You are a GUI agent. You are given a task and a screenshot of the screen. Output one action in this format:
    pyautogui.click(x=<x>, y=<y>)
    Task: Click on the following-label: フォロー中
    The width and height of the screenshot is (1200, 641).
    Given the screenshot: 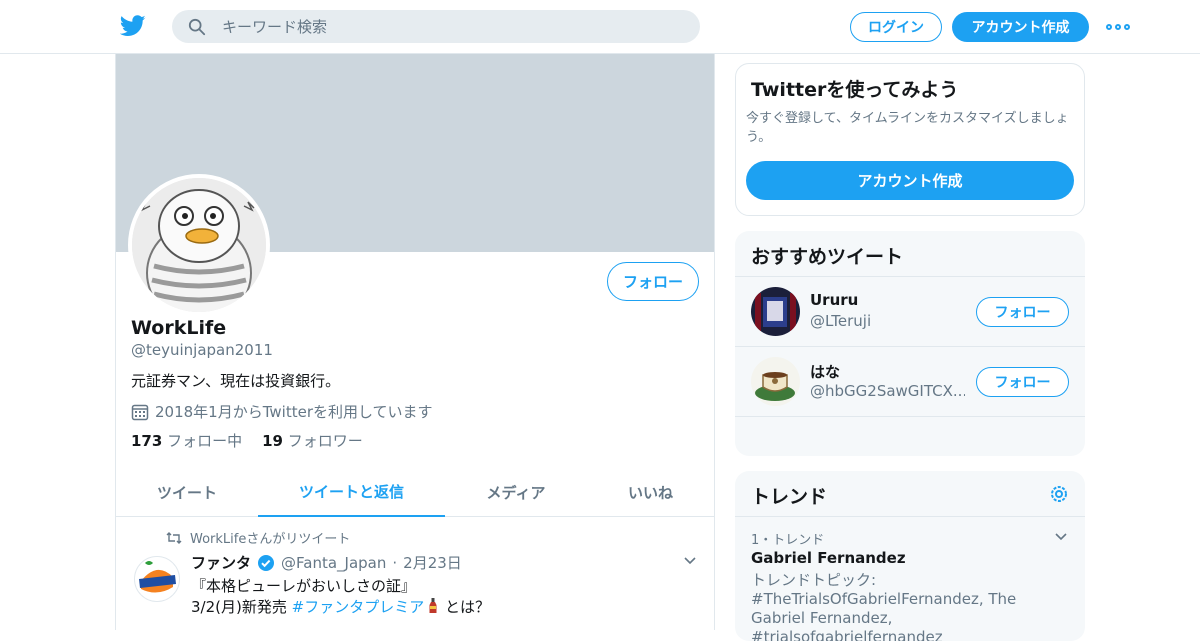 What is the action you would take?
    pyautogui.click(x=205, y=441)
    